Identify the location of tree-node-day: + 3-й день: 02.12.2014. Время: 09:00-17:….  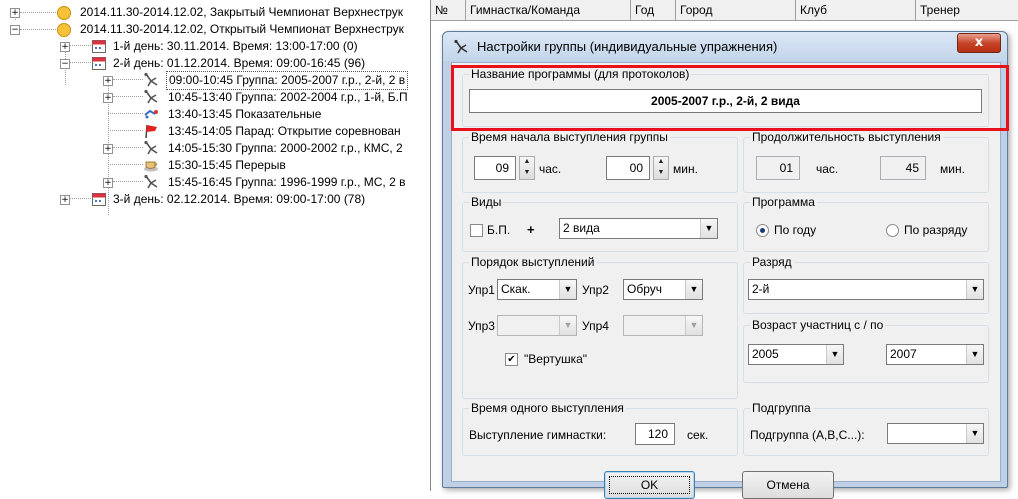
(215, 199).